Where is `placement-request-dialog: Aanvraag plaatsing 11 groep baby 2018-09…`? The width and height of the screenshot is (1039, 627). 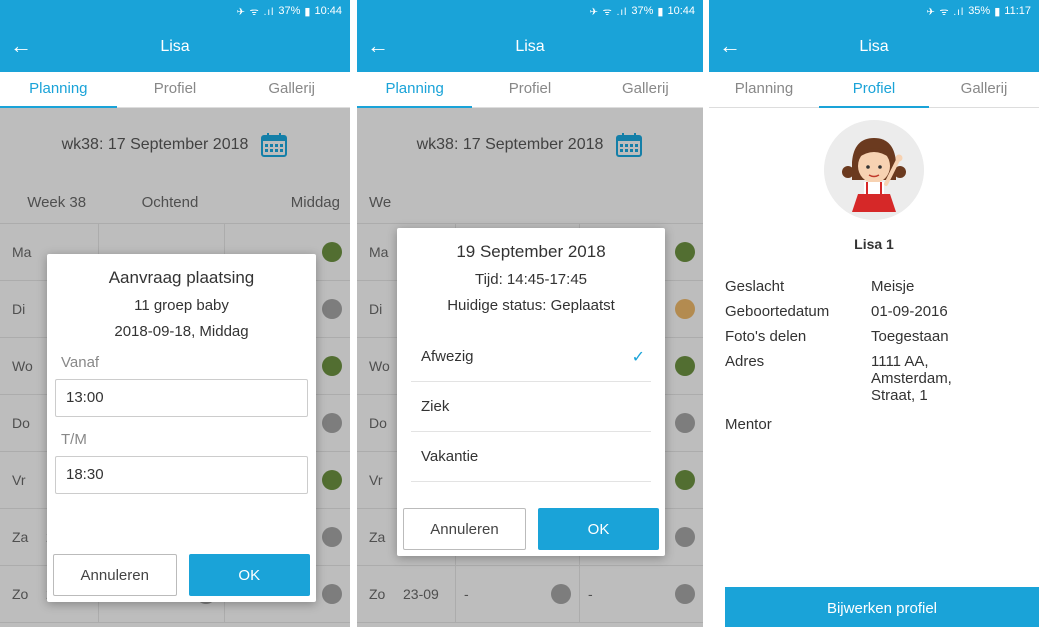
placement-request-dialog: Aanvraag plaatsing 11 groep baby 2018-09… is located at coordinates (181, 428).